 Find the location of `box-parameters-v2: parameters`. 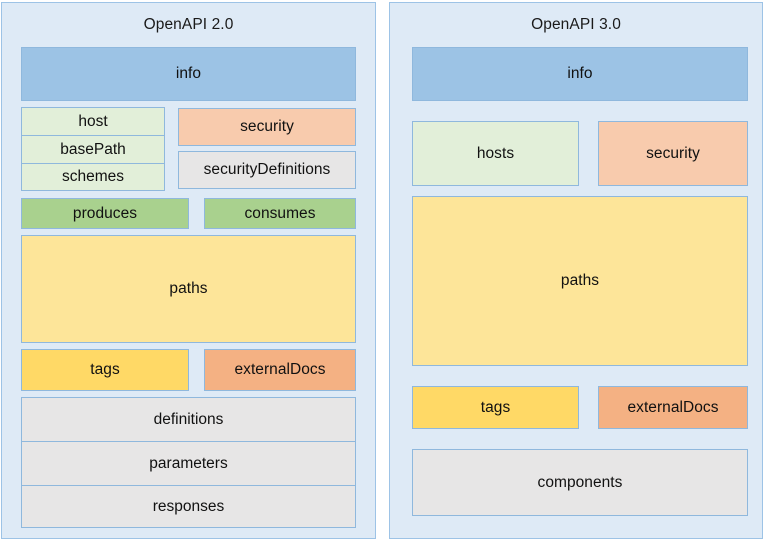

box-parameters-v2: parameters is located at coordinates (188, 464).